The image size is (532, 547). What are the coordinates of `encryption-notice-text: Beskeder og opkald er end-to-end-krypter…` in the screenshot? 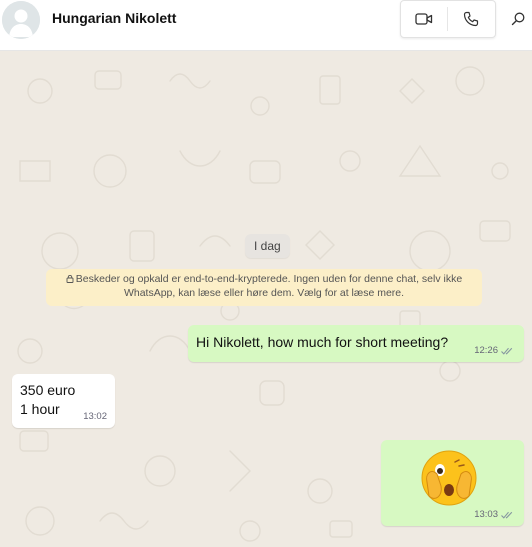 It's located at (269, 286).